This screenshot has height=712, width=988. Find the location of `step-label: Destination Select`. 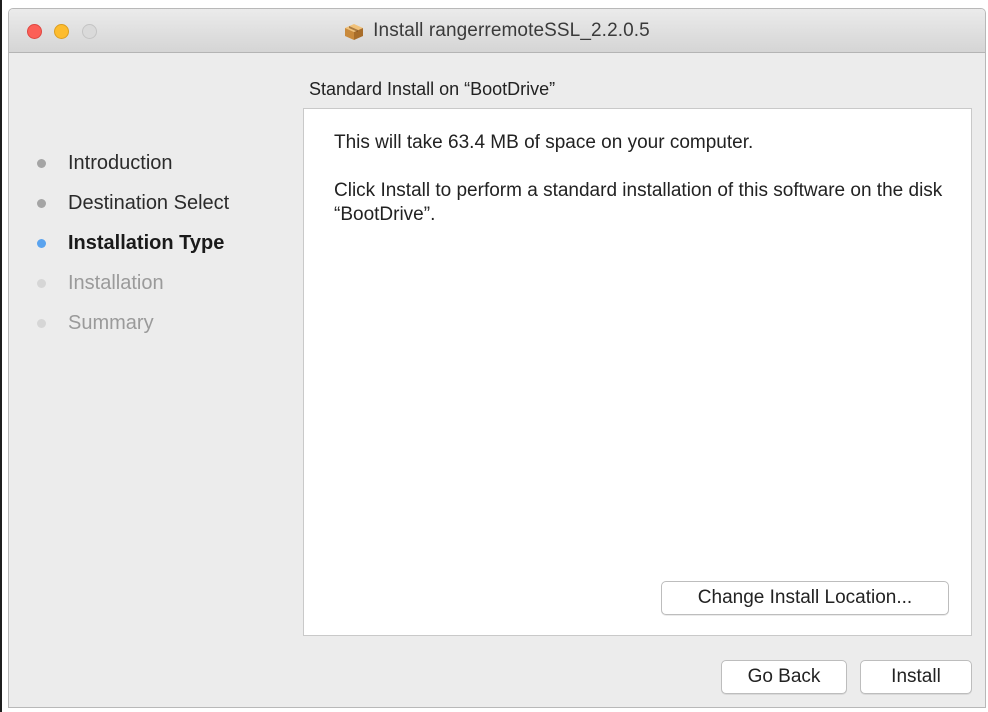

step-label: Destination Select is located at coordinates (149, 202).